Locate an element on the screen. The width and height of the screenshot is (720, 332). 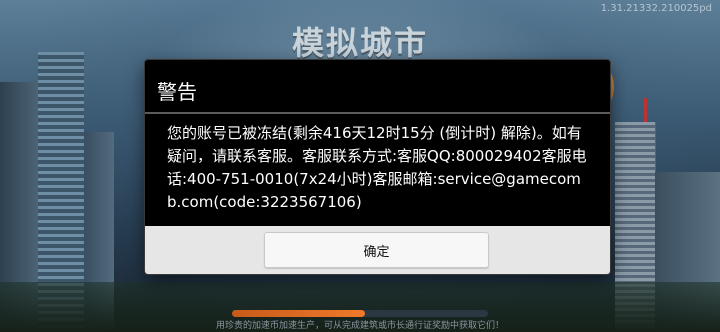
version-label: 1.31.21332.210025pd is located at coordinates (656, 8).